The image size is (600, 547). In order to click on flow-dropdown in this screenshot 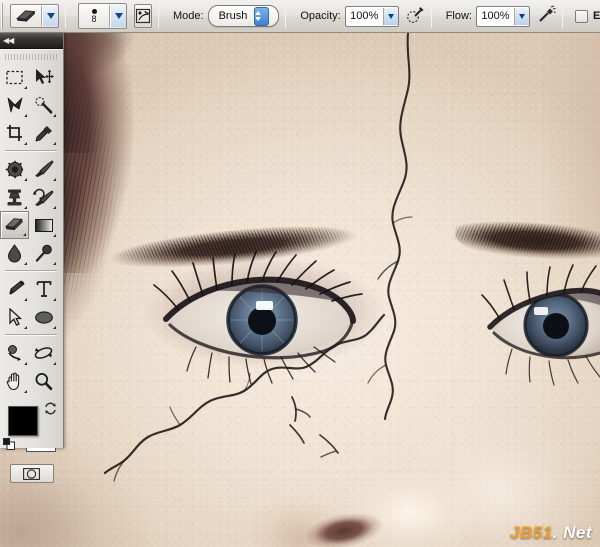, I will do `click(521, 16)`.